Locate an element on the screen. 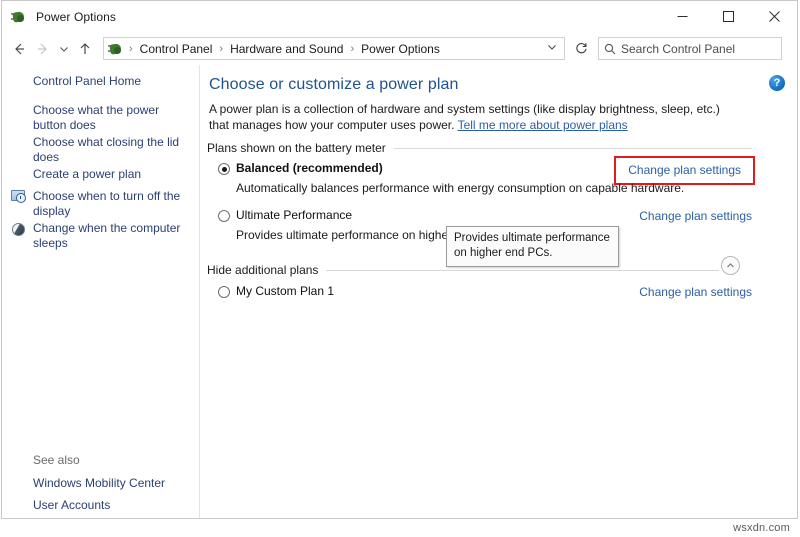 The image size is (800, 537). breadcrumb-power-icon is located at coordinates (116, 49).